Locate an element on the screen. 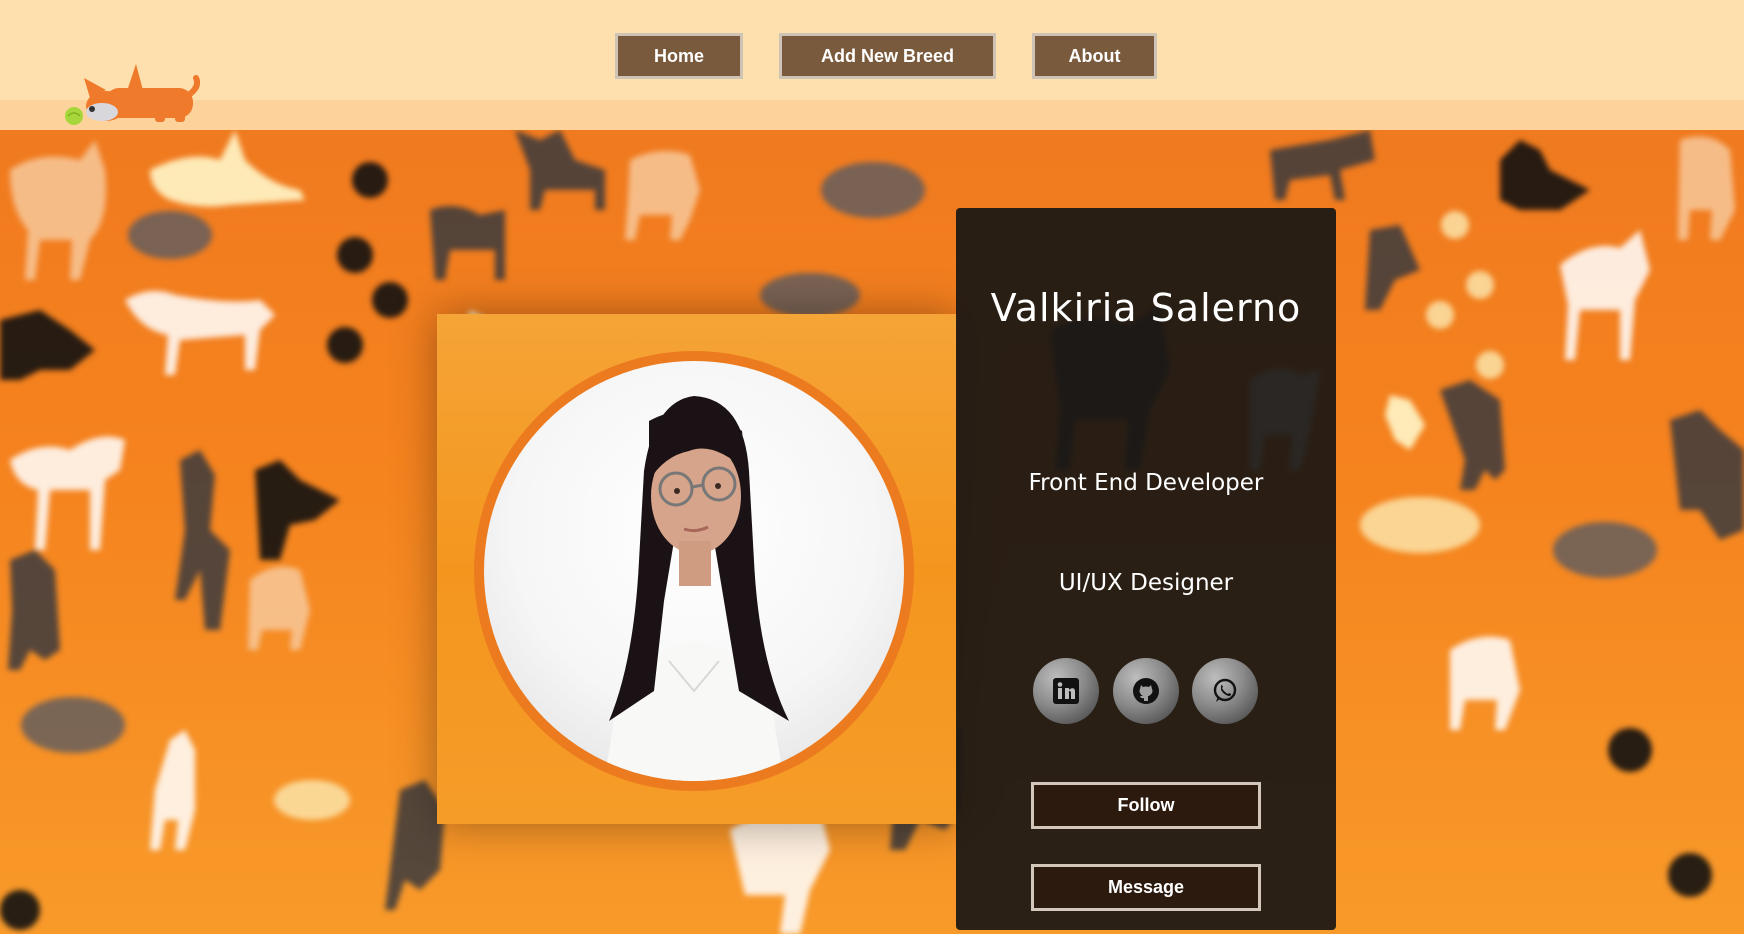  profile-photo is located at coordinates (694, 571).